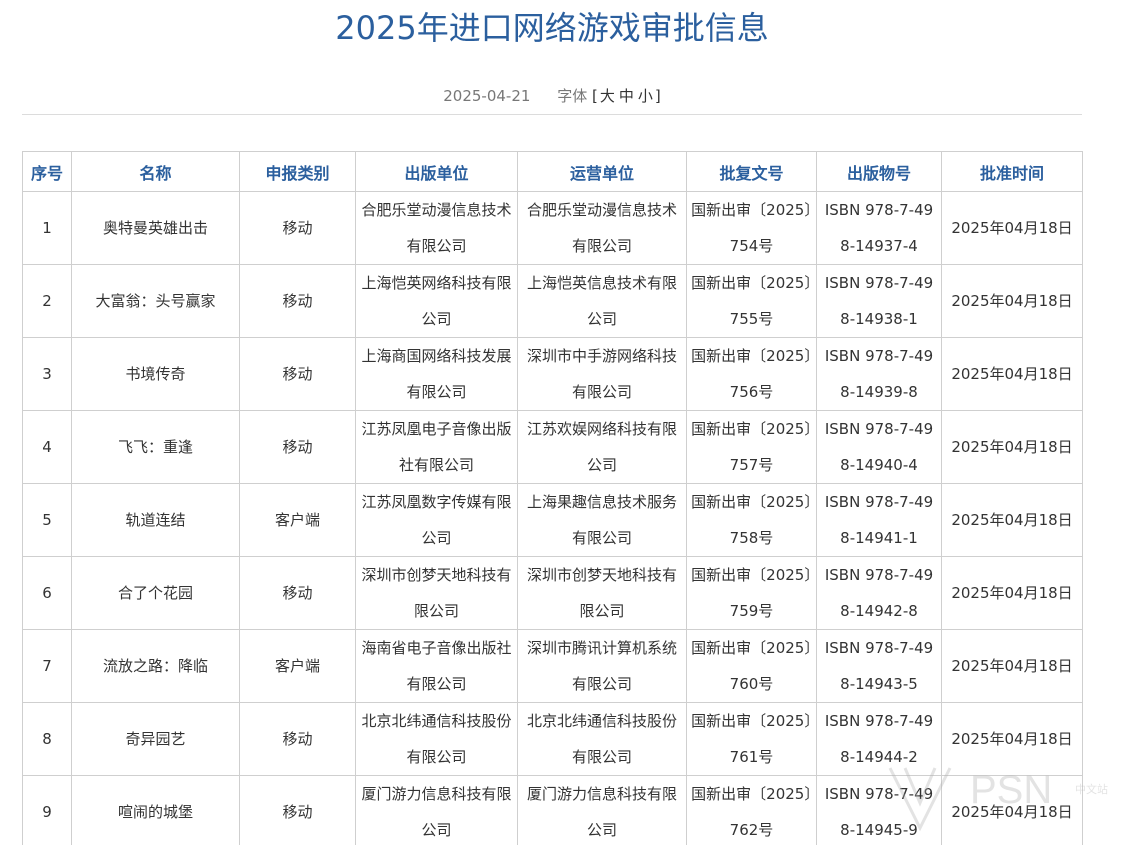 The width and height of the screenshot is (1123, 845). What do you see at coordinates (47, 666) in the screenshot?
I see `table-cell-index: 7` at bounding box center [47, 666].